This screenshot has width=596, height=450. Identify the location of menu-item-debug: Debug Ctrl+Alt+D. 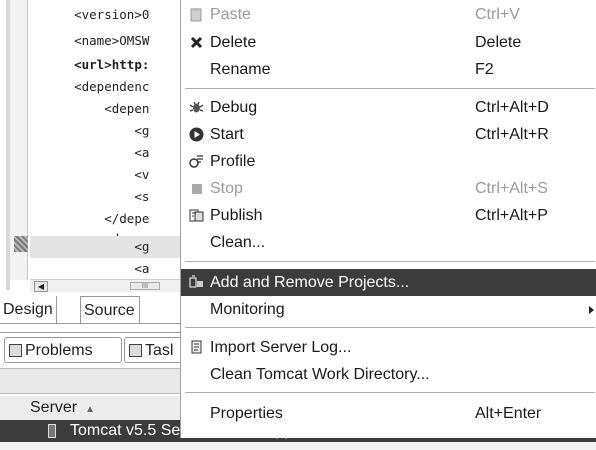
(388, 107).